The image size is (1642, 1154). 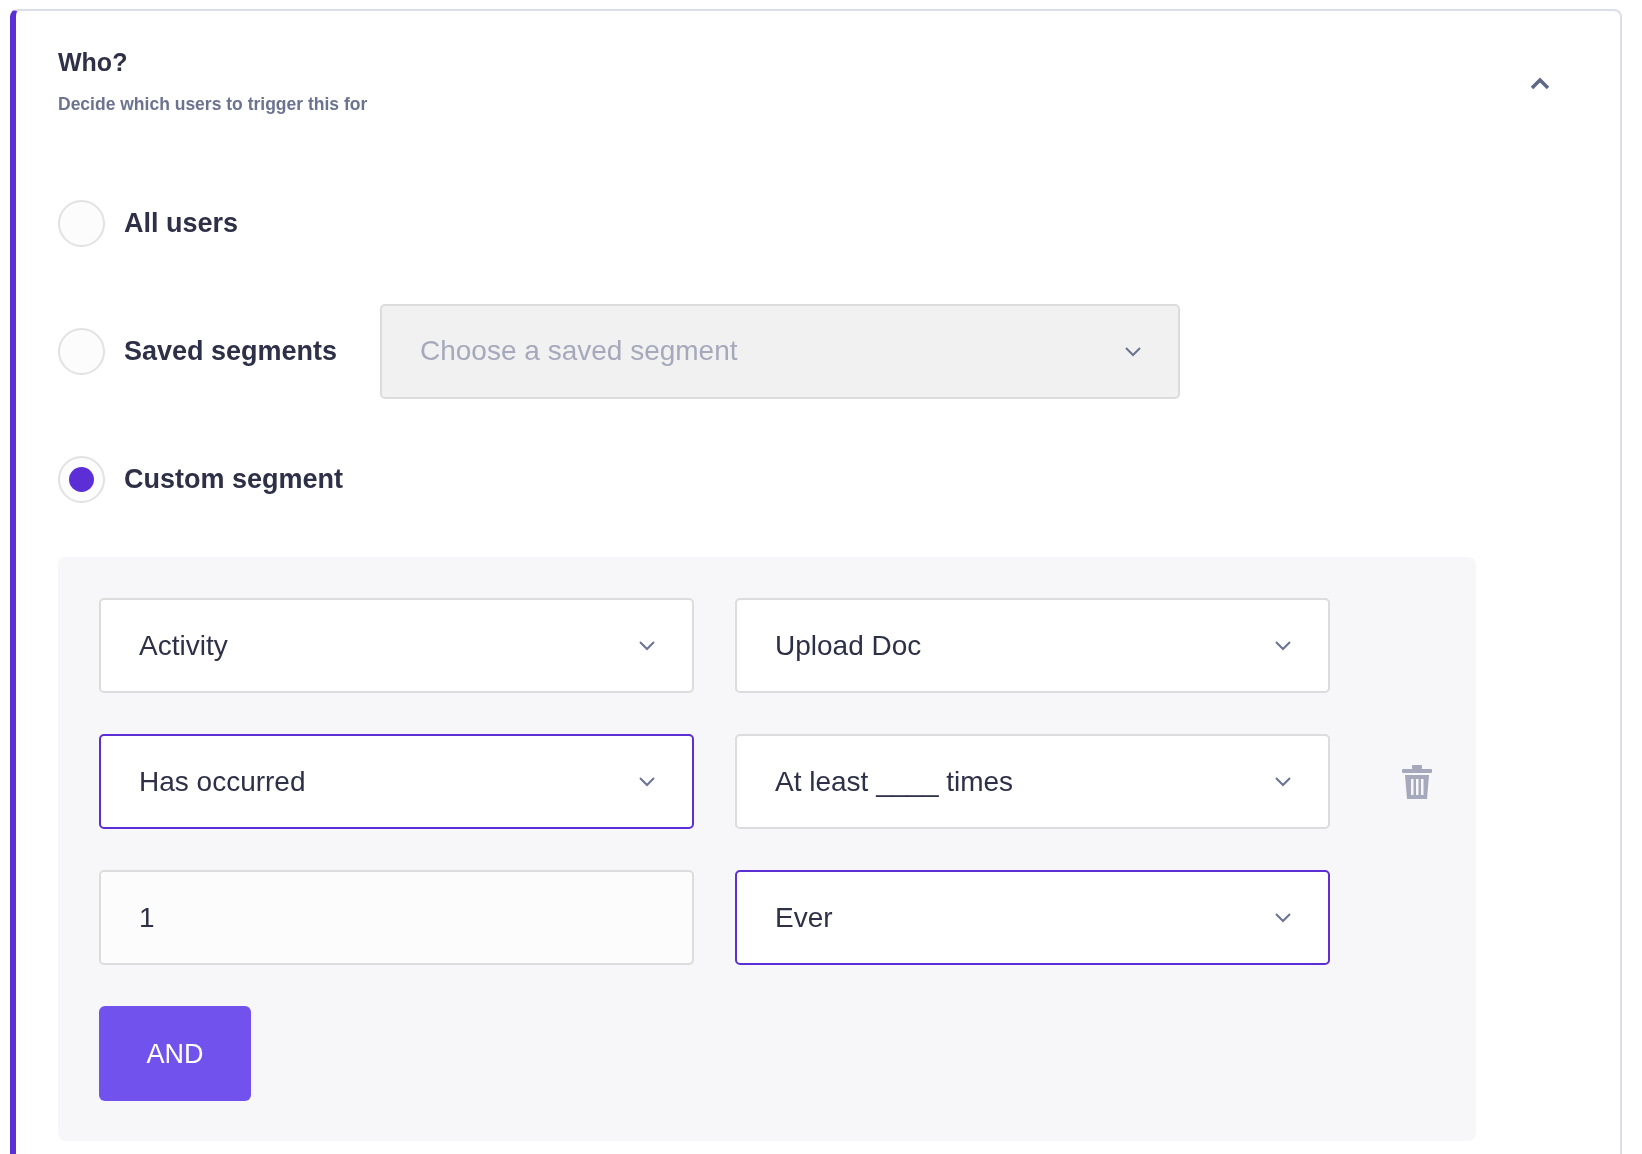 What do you see at coordinates (396, 782) in the screenshot?
I see `dropdown-field: Has occurred` at bounding box center [396, 782].